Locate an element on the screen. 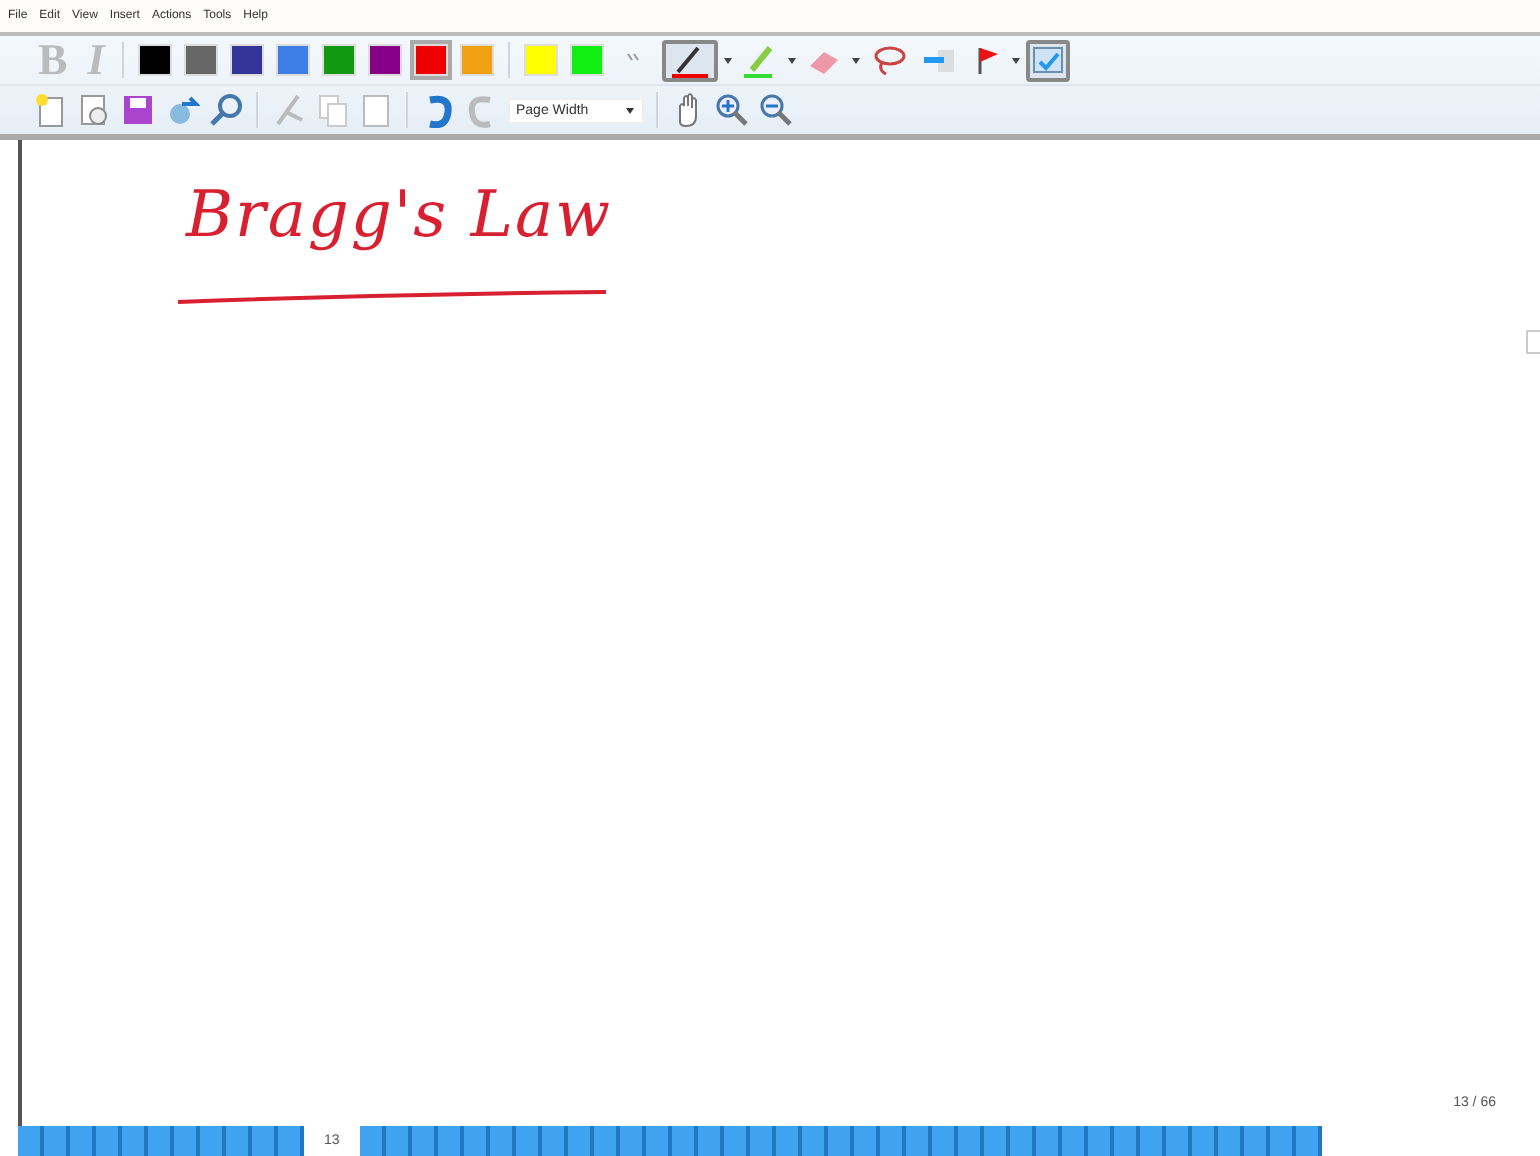 This screenshot has width=1540, height=1156. flag-icon is located at coordinates (988, 60).